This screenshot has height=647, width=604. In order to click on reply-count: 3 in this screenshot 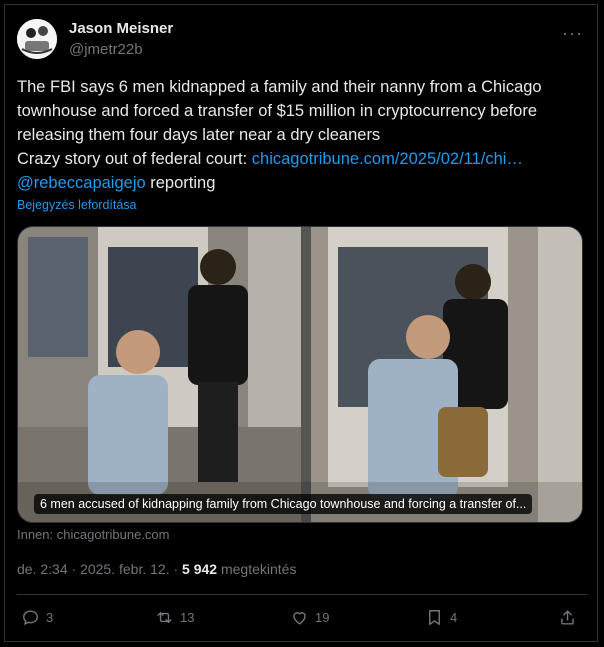, I will do `click(50, 617)`.